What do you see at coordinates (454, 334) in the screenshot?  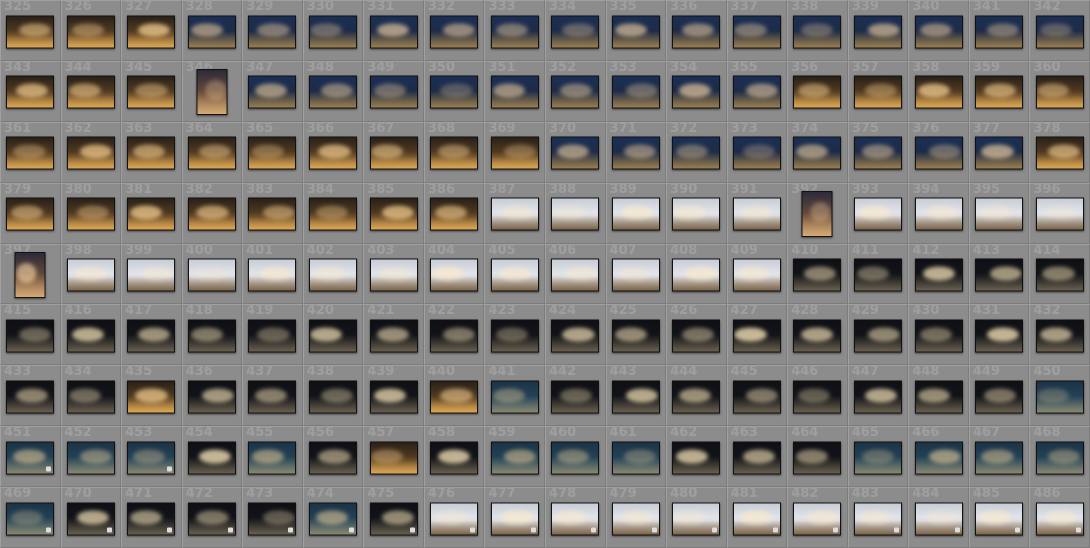 I see `thumbnail-cell: 422` at bounding box center [454, 334].